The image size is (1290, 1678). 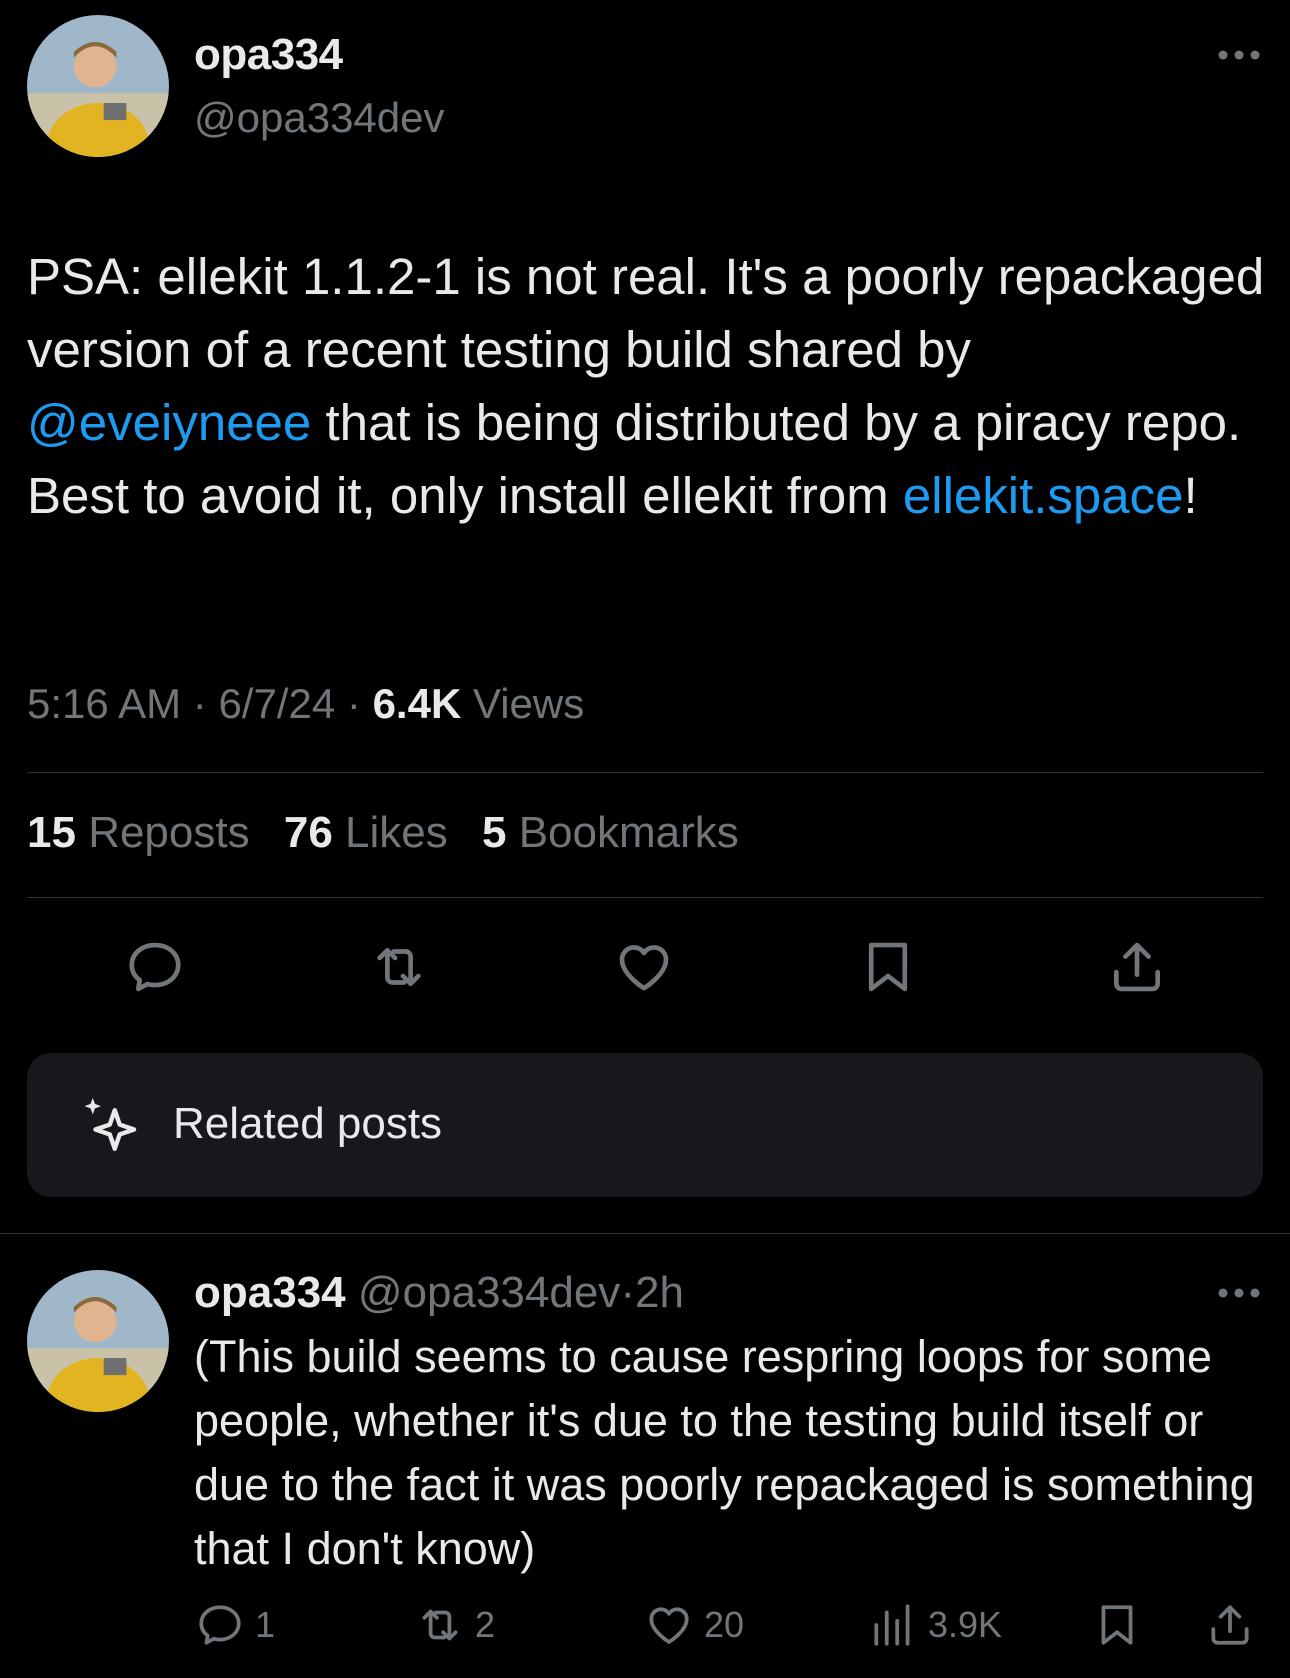 I want to click on reply-button, so click(x=155, y=967).